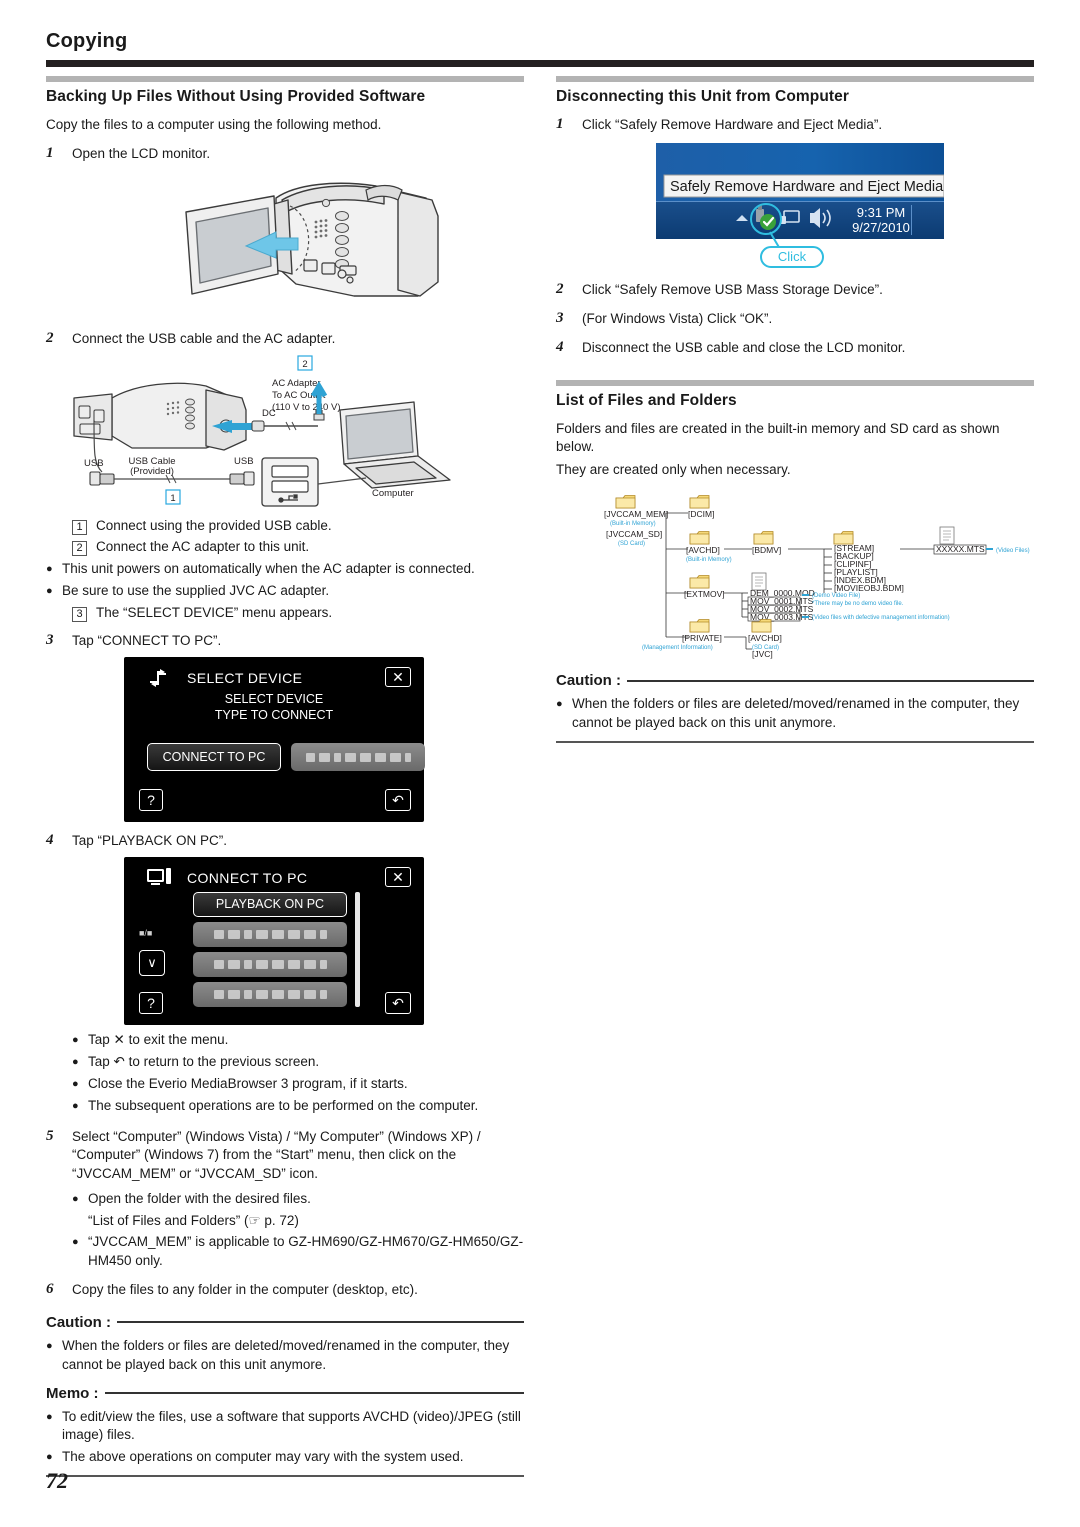 The width and height of the screenshot is (1080, 1527). What do you see at coordinates (560, 288) in the screenshot?
I see `disconnect-step-2-number: 2` at bounding box center [560, 288].